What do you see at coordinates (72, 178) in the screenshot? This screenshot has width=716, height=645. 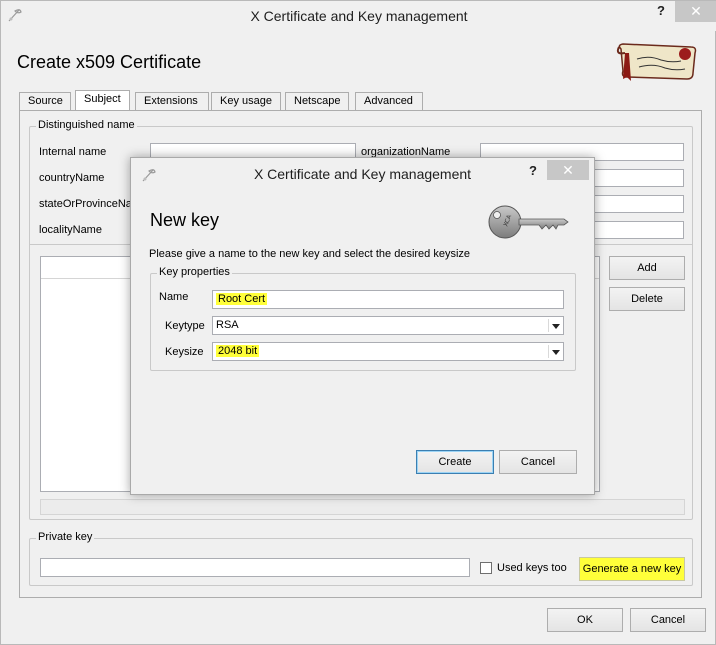 I see `country-name-label: countryName` at bounding box center [72, 178].